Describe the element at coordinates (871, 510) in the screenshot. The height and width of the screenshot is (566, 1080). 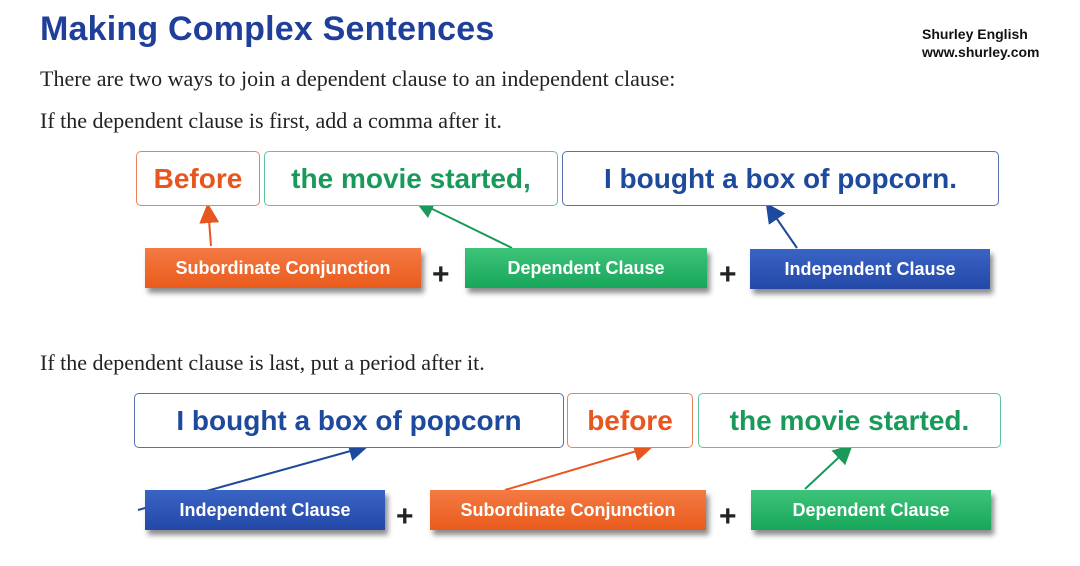
I see `example2-label-dependent: Dependent Clause` at that location.